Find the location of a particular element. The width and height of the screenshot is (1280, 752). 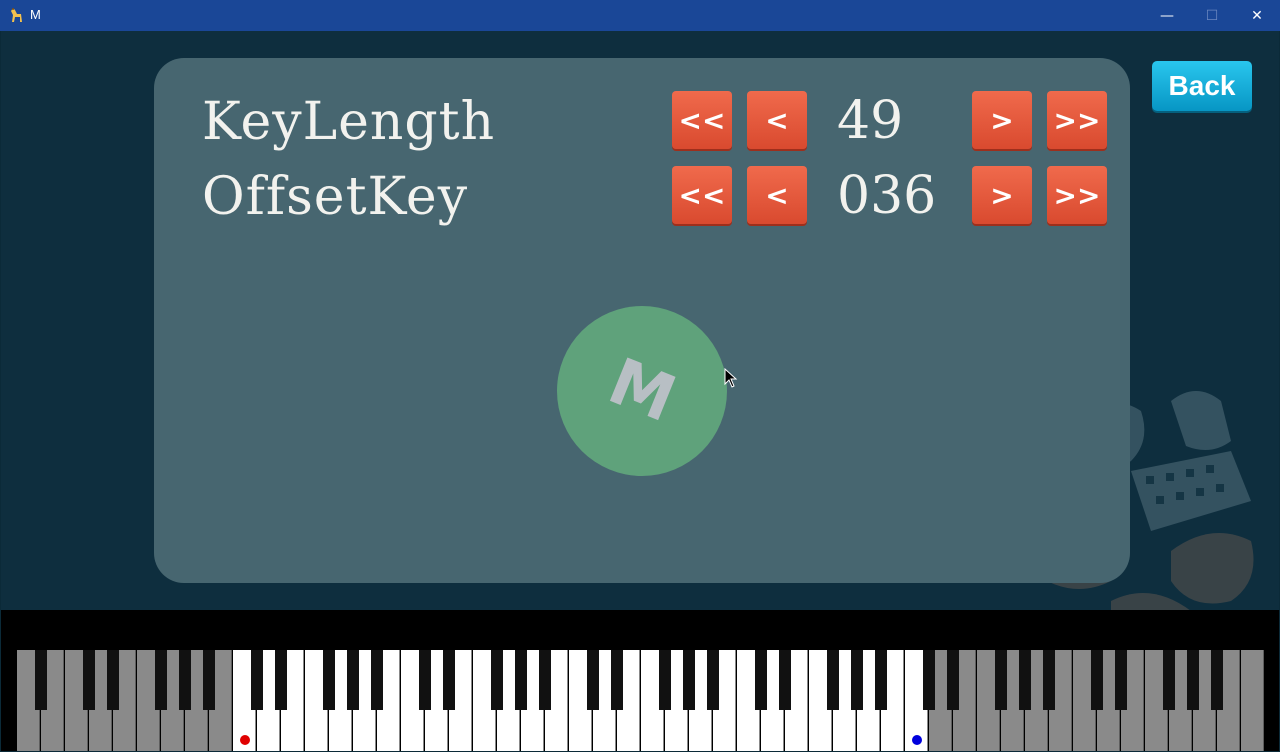

title-bar: M — ☐ ✕ is located at coordinates (640, 15).